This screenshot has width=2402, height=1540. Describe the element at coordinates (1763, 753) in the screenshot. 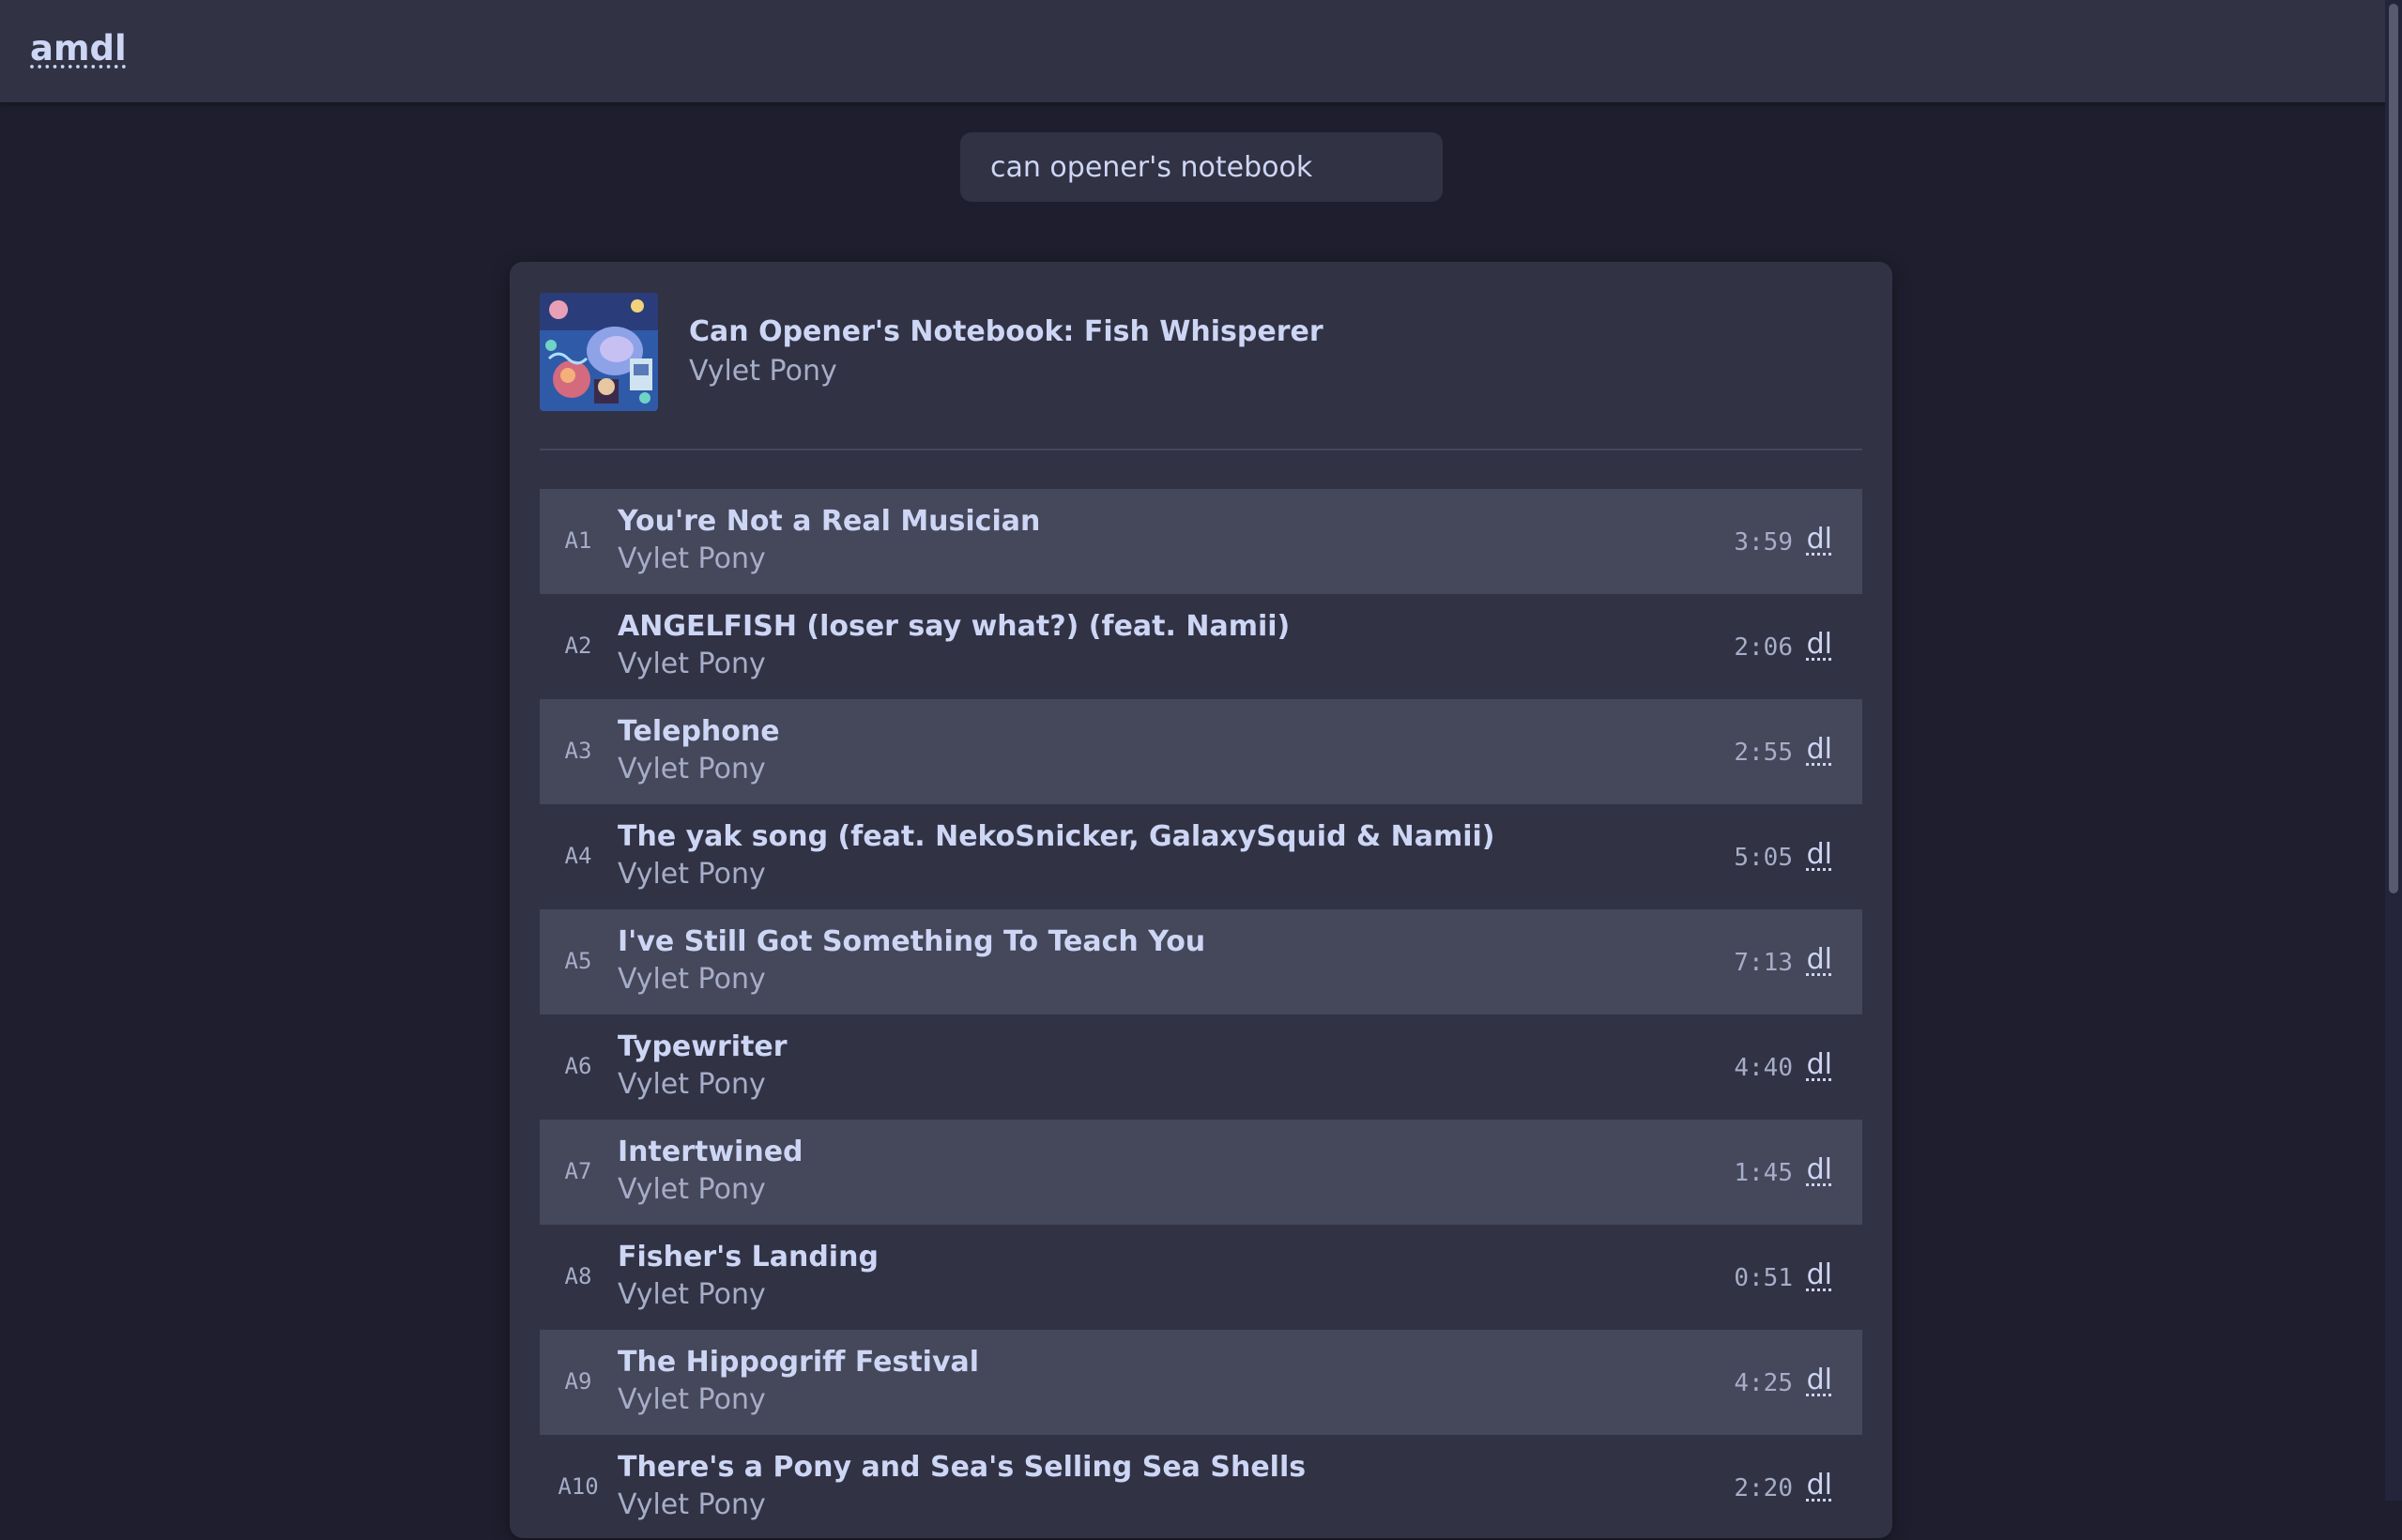

I see `track-duration: 2:55` at that location.